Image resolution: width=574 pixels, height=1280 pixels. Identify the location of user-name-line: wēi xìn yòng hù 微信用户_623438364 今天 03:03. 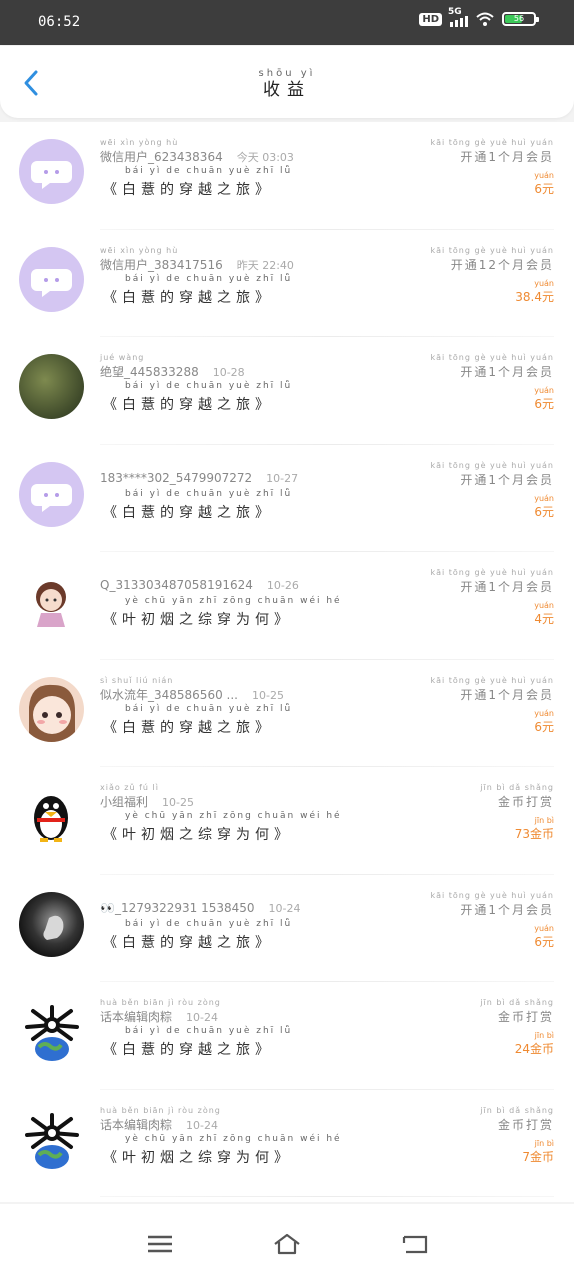
(197, 151).